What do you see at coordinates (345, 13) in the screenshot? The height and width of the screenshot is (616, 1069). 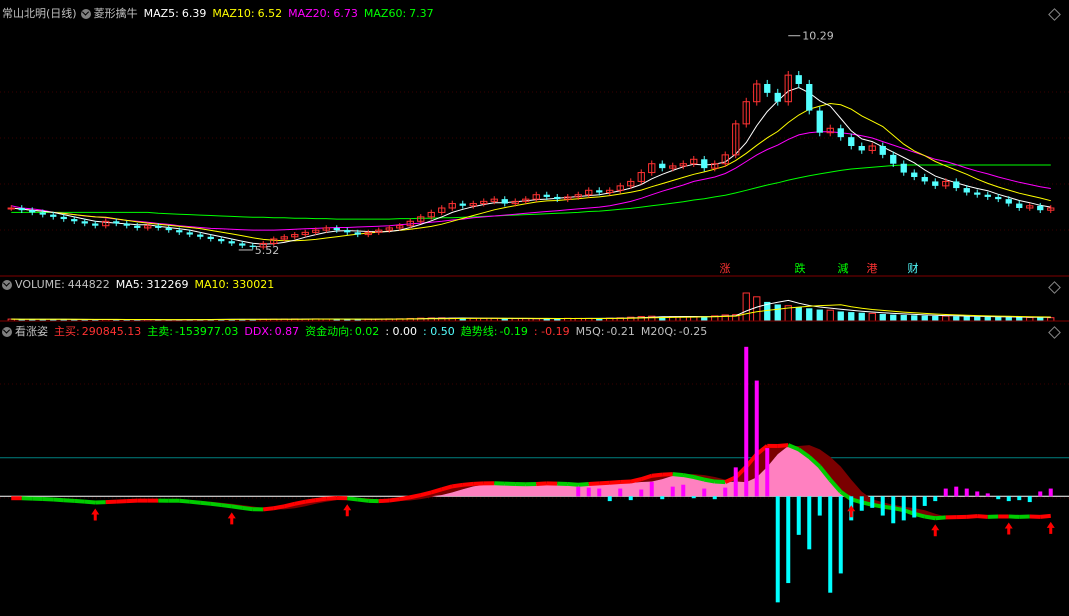 I see `maz20-value: 6.73` at bounding box center [345, 13].